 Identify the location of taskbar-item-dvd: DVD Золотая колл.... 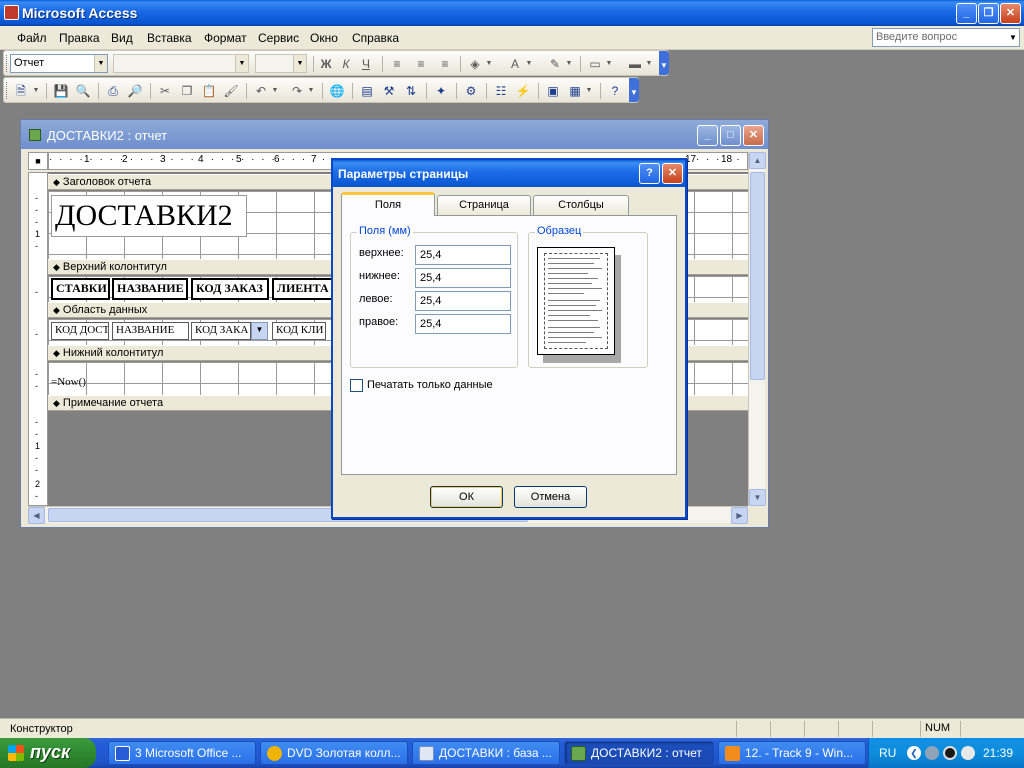
(334, 753).